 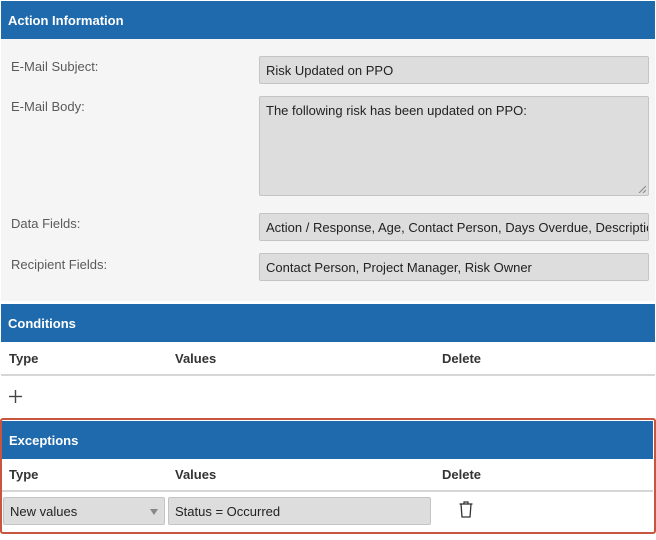 What do you see at coordinates (228, 511) in the screenshot?
I see `exception-value-text: Status = Occurred` at bounding box center [228, 511].